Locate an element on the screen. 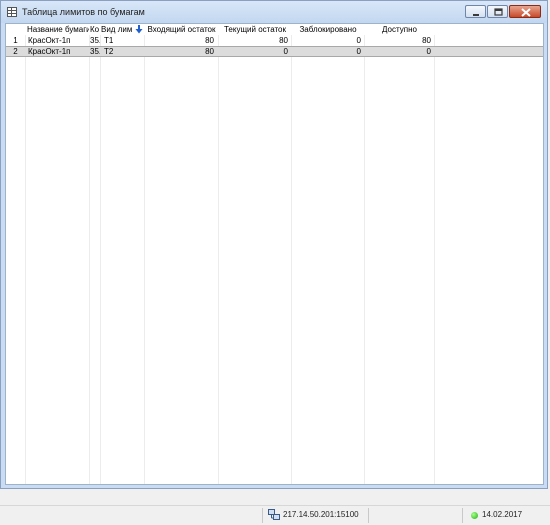 This screenshot has height=525, width=550. title-bar: Таблица лимитов по бумагам is located at coordinates (274, 12).